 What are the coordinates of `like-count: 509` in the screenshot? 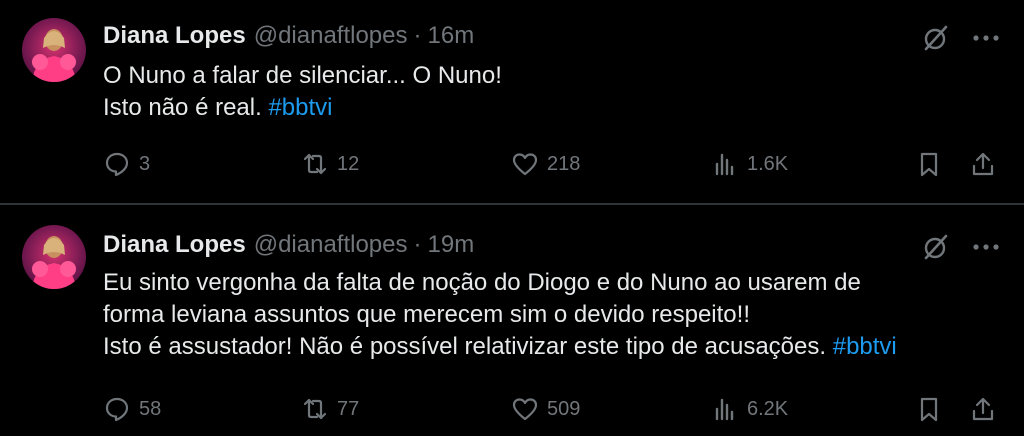 It's located at (564, 408).